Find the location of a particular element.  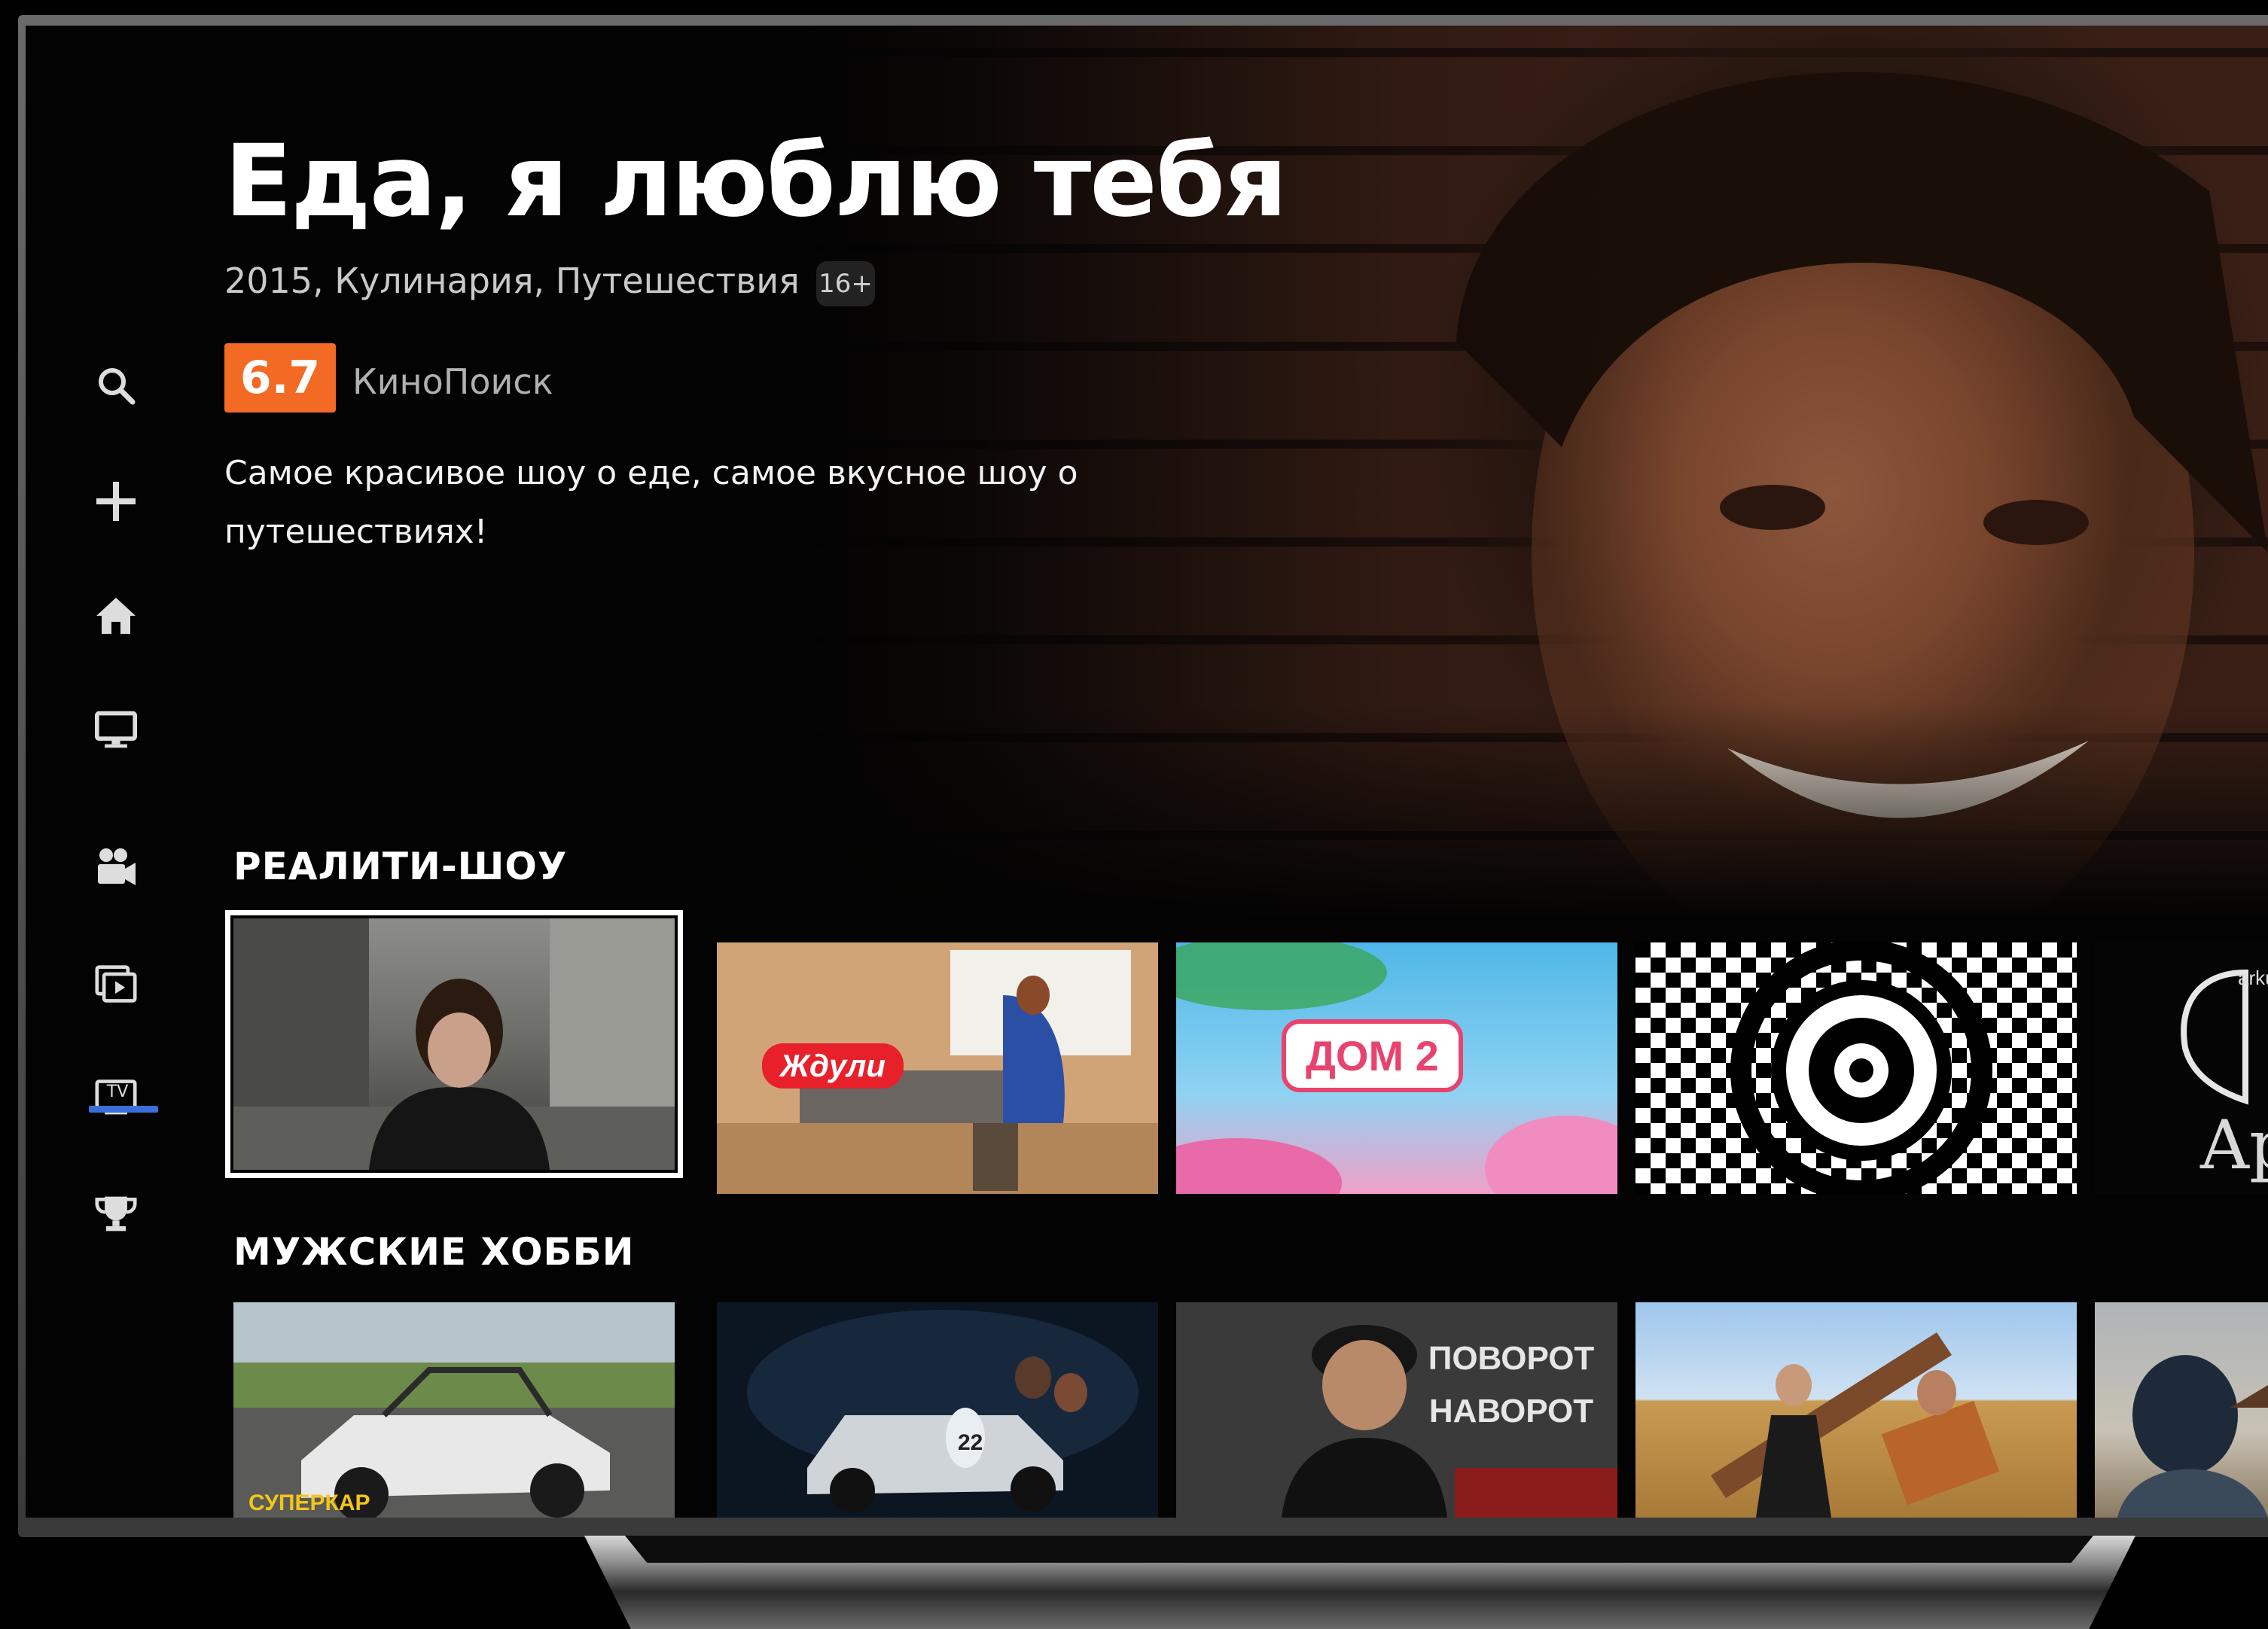

age-rating-badge: 16+ is located at coordinates (845, 283).